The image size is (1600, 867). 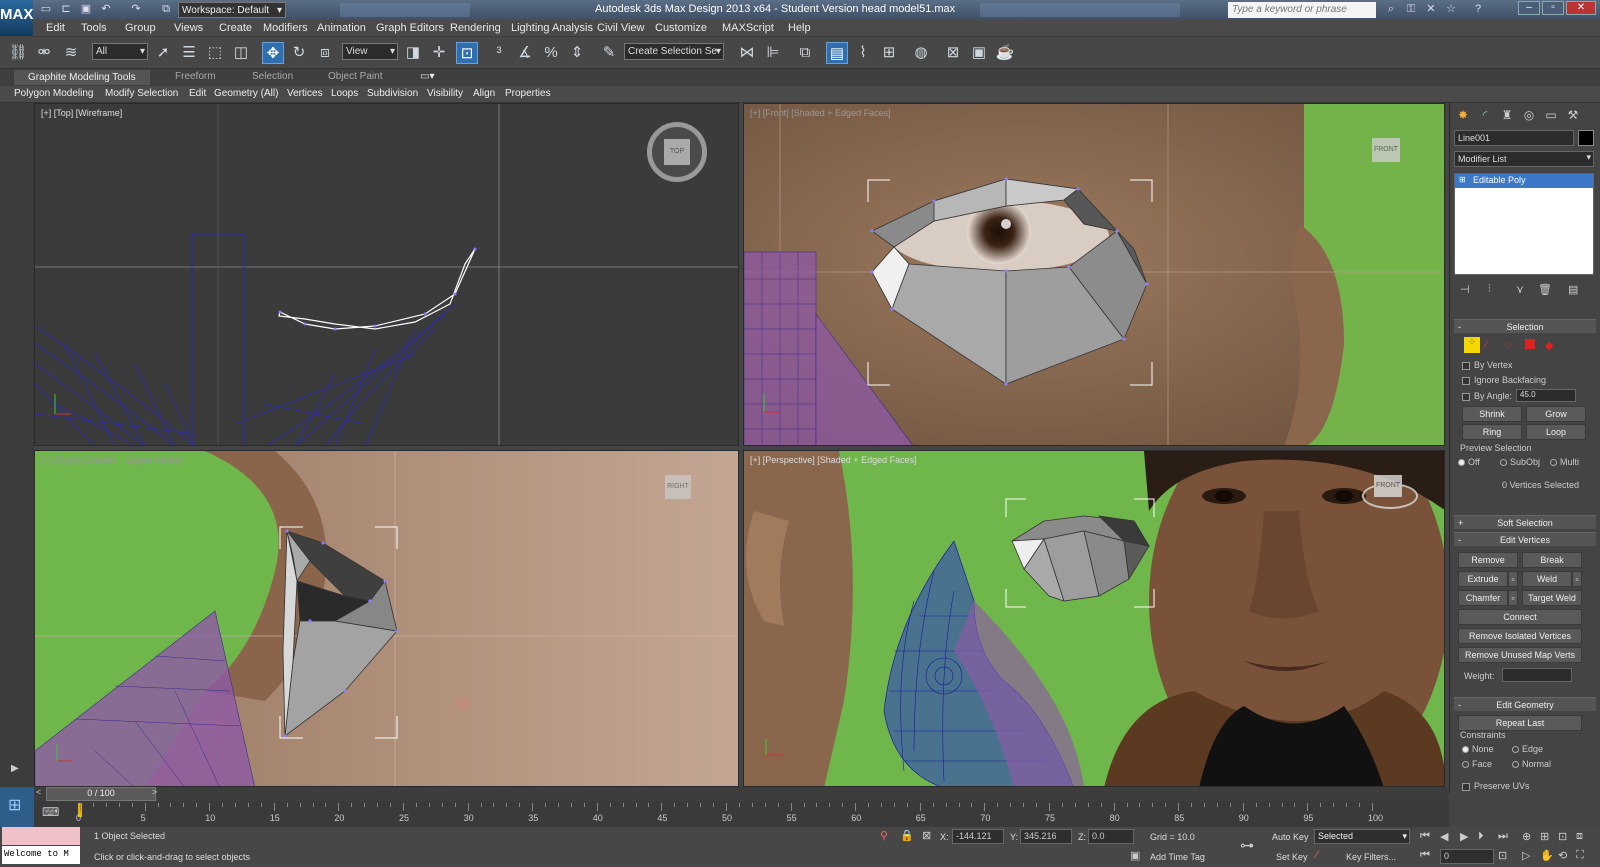 What do you see at coordinates (1507, 116) in the screenshot?
I see `hierarchy-tab-icon: ♜` at bounding box center [1507, 116].